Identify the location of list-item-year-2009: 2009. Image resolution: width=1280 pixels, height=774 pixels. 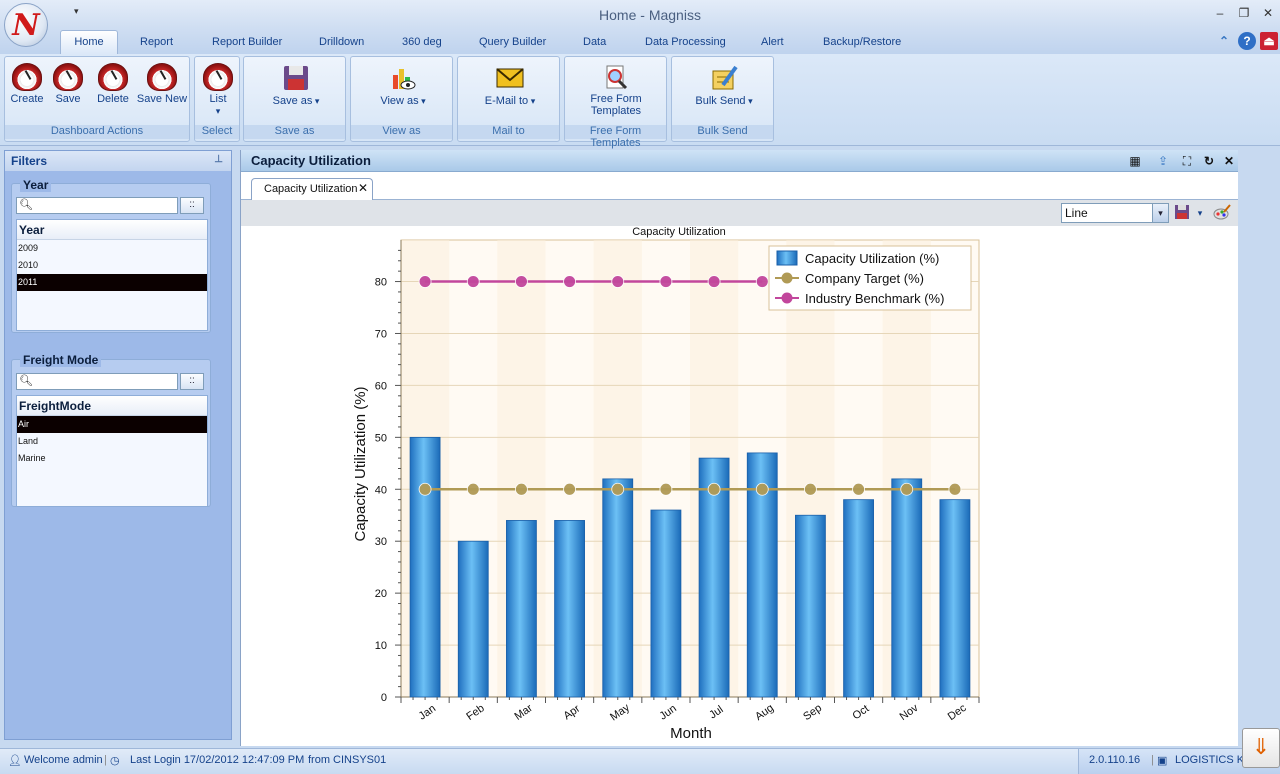
(112, 248).